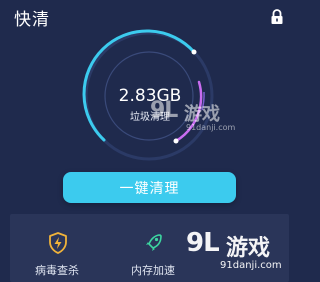 The image size is (320, 282). I want to click on watermark-text: 游戏, so click(248, 248).